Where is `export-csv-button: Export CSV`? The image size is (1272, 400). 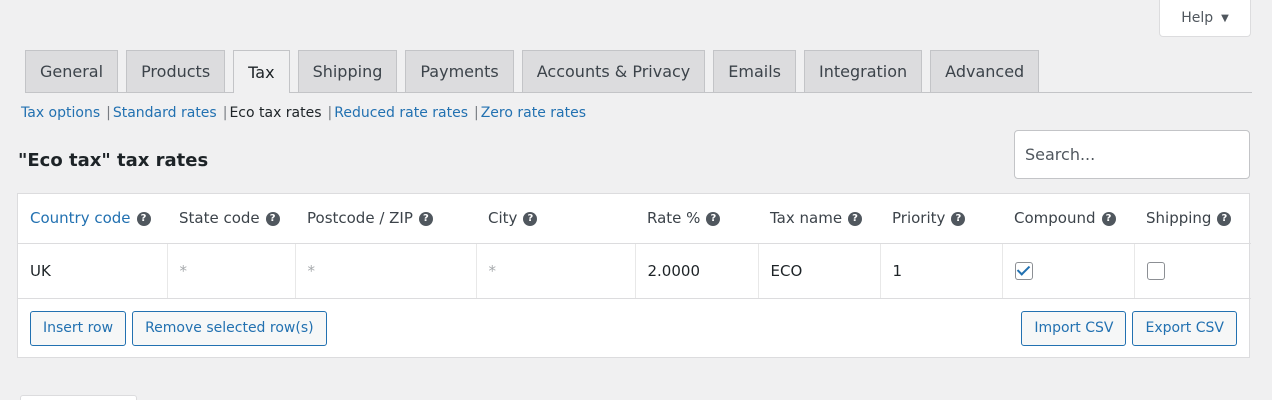 export-csv-button: Export CSV is located at coordinates (1184, 328).